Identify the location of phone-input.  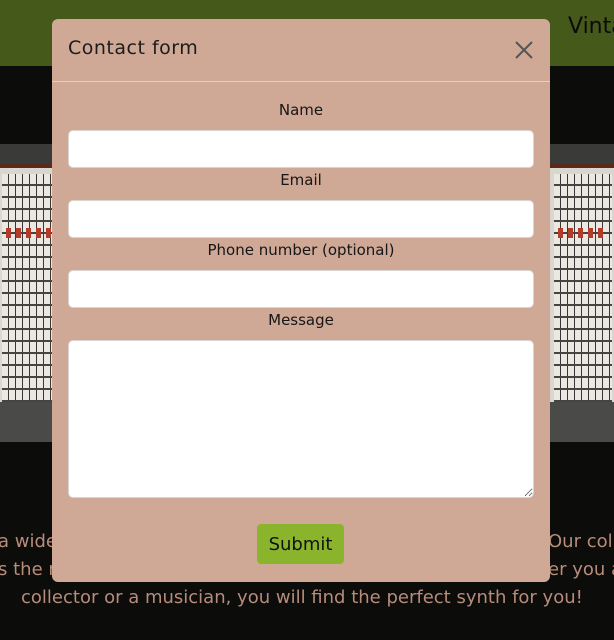
(301, 289).